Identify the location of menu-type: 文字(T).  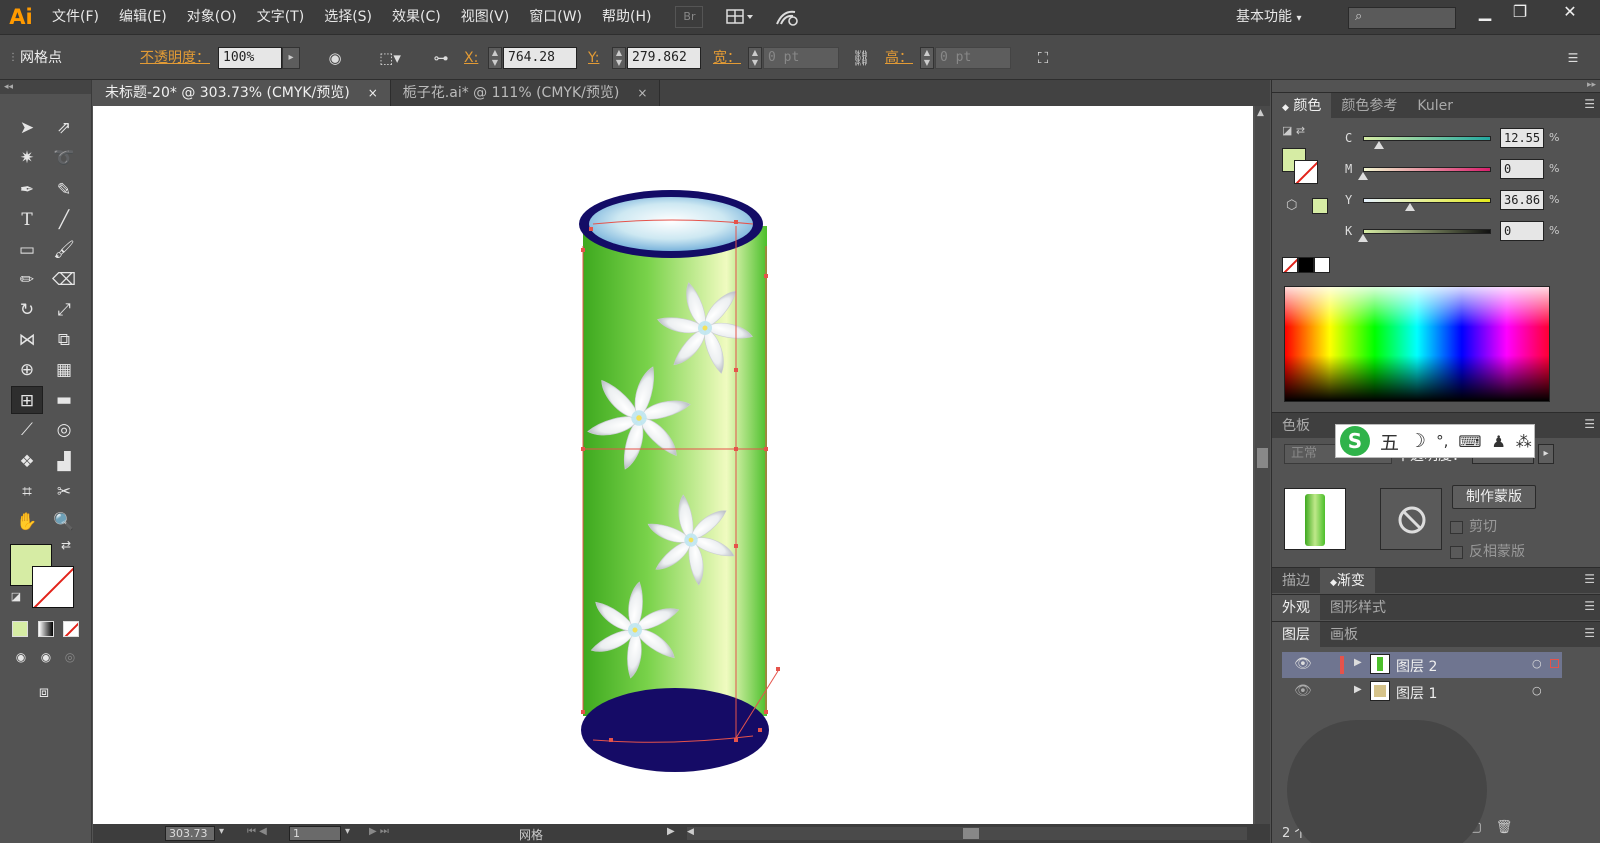
(280, 17).